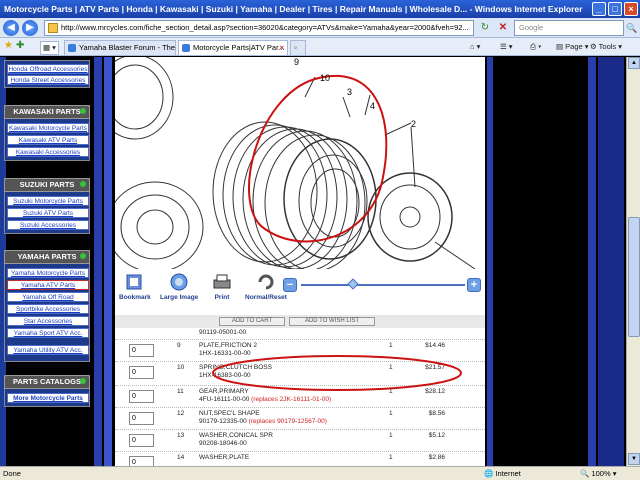  Describe the element at coordinates (508, 473) in the screenshot. I see `zone-label: Internet` at that location.